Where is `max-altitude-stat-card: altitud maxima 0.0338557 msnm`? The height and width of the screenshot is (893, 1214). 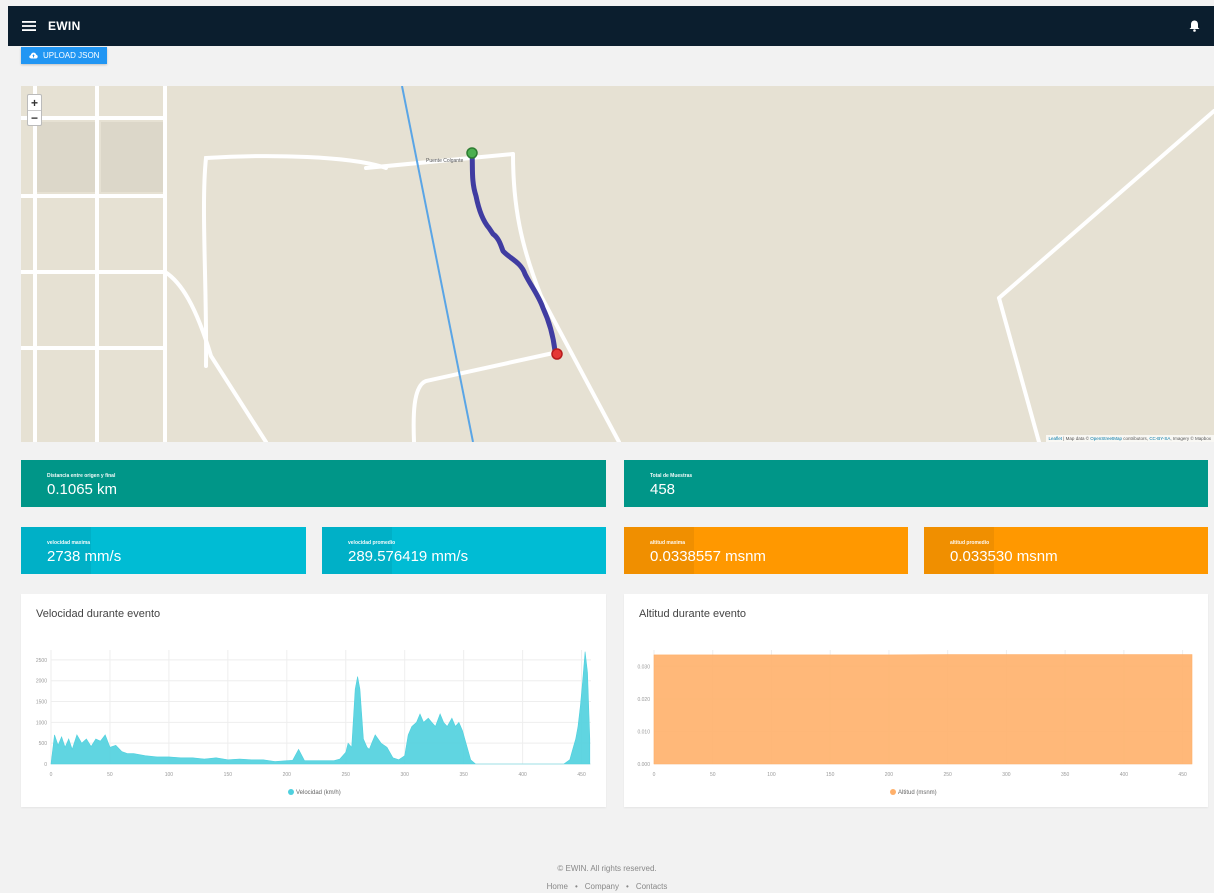
max-altitude-stat-card: altitud maxima 0.0338557 msnm is located at coordinates (766, 550).